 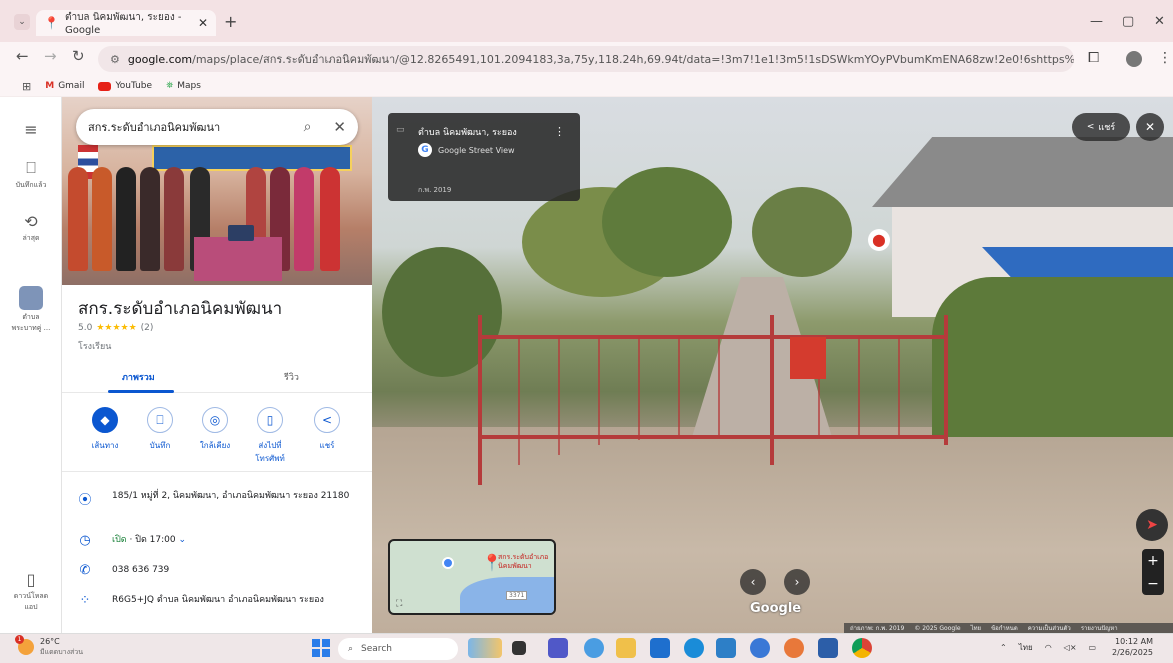 What do you see at coordinates (1003, 647) in the screenshot?
I see `chevron-up-icon: ⌃` at bounding box center [1003, 647].